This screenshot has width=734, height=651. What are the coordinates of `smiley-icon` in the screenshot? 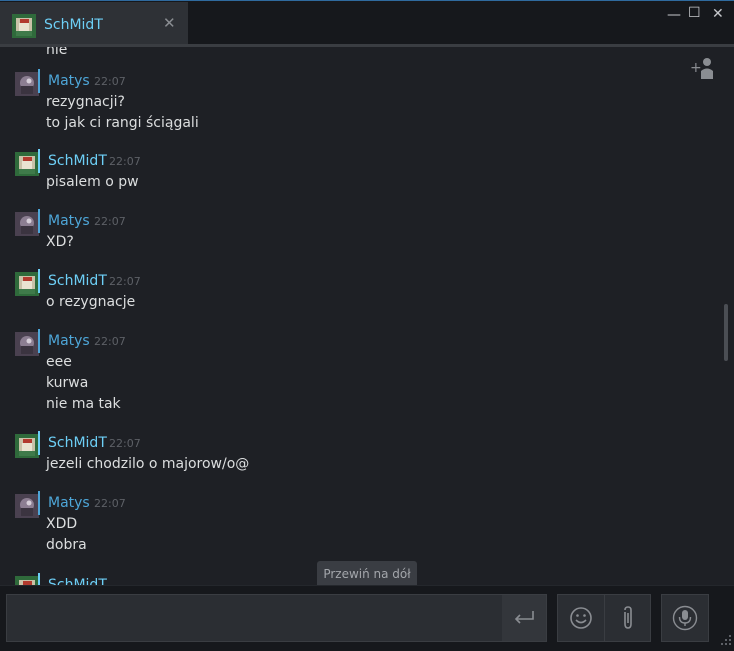 It's located at (581, 618).